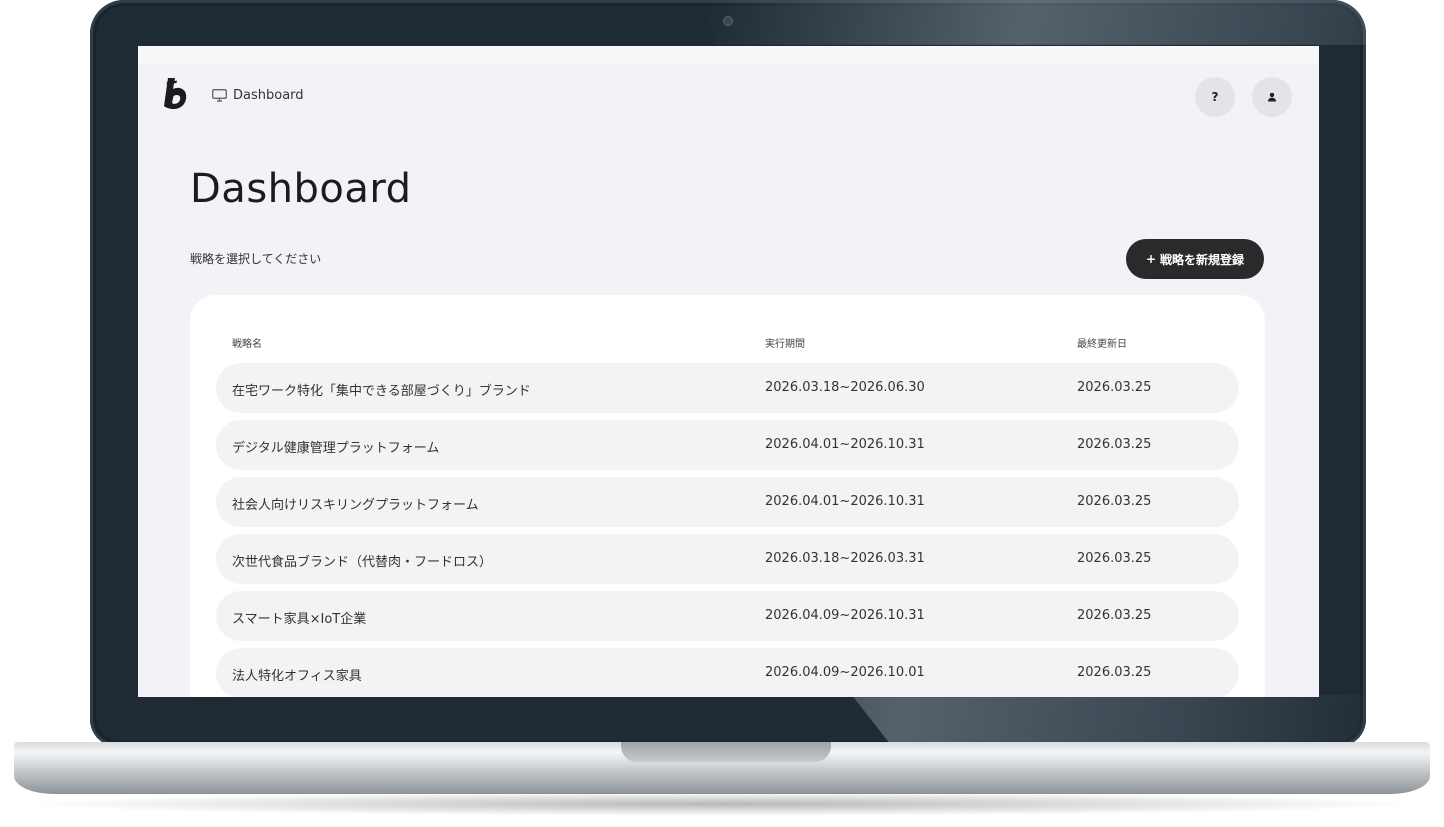 This screenshot has width=1444, height=827. I want to click on column-header-name: 戦略名, so click(247, 344).